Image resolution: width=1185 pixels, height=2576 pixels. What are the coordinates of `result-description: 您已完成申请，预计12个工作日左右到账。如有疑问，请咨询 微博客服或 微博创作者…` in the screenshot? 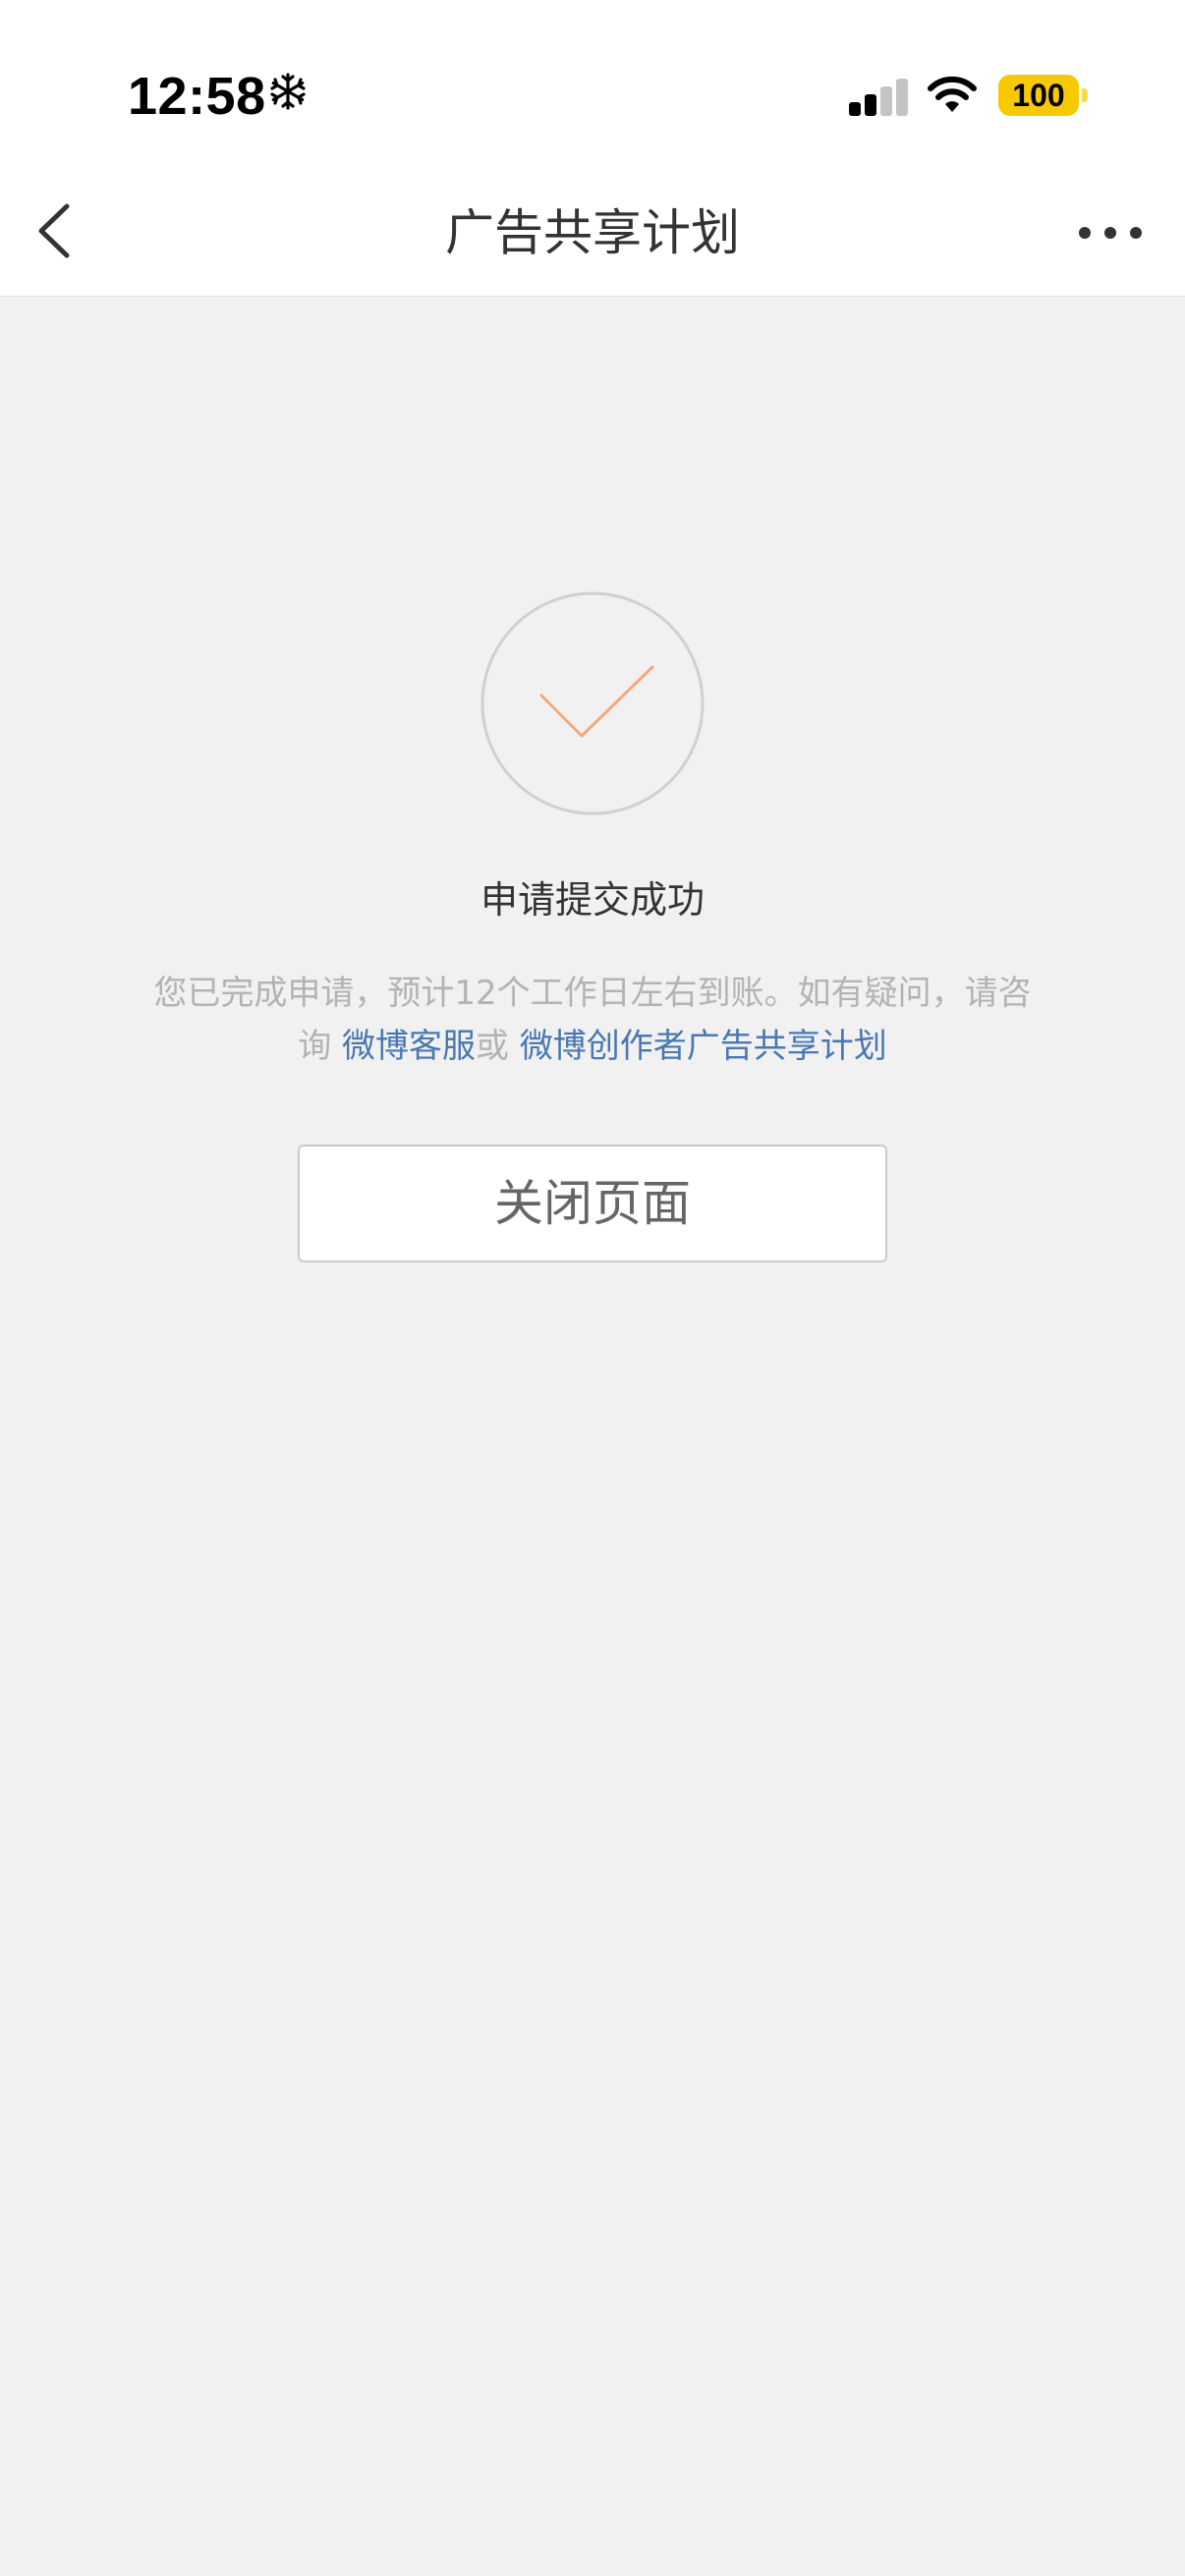 It's located at (592, 1020).